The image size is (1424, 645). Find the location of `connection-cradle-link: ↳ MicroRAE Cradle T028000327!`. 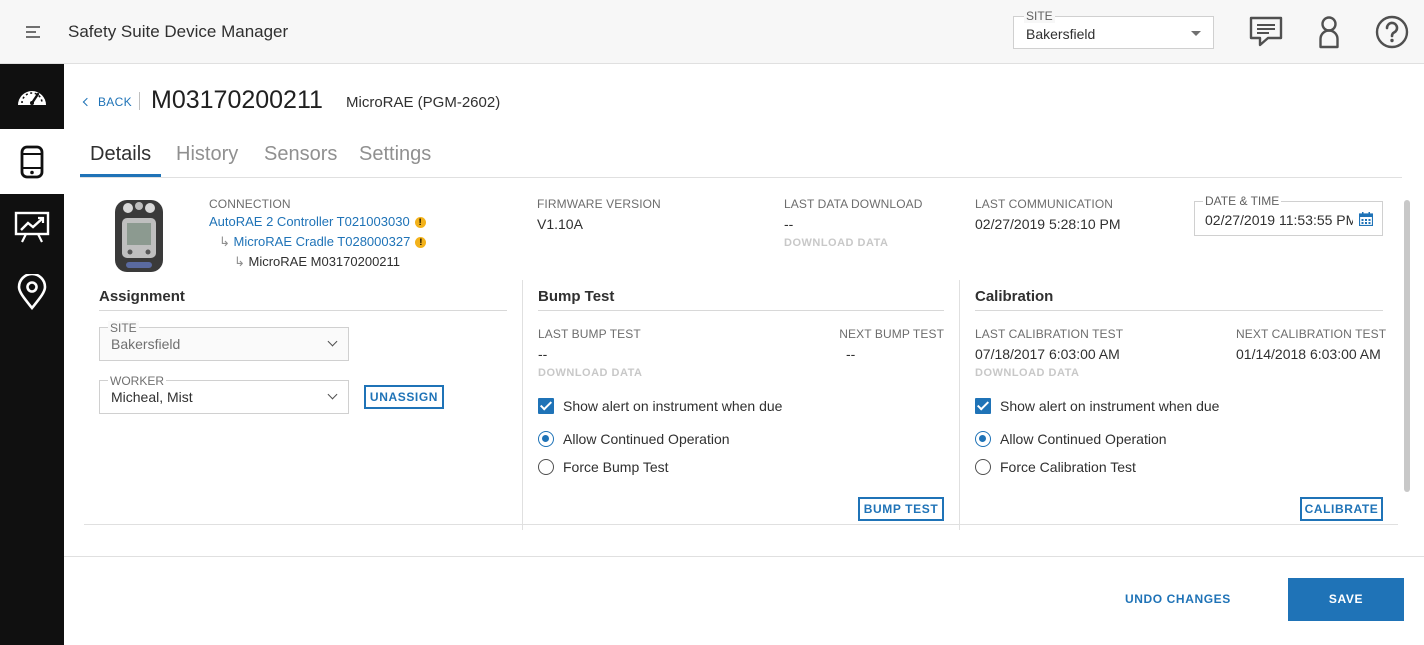

connection-cradle-link: ↳ MicroRAE Cradle T028000327! is located at coordinates (323, 242).